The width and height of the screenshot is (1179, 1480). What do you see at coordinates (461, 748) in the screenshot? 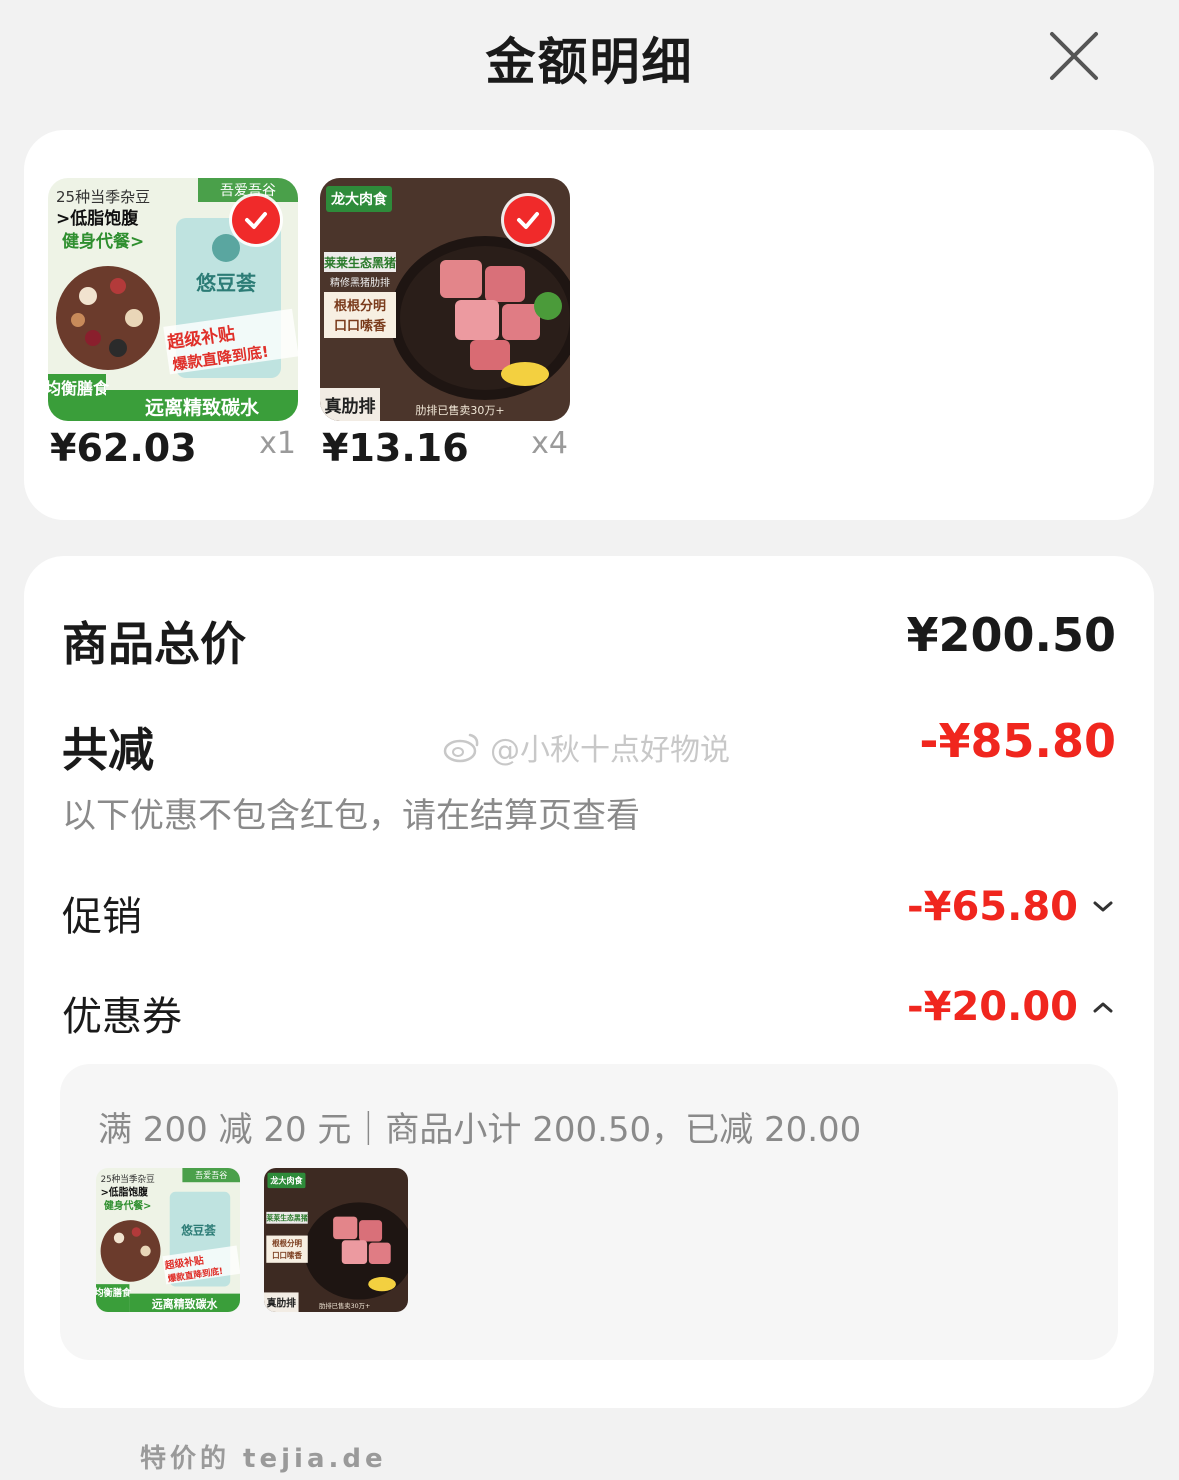
I see `weibo-icon` at bounding box center [461, 748].